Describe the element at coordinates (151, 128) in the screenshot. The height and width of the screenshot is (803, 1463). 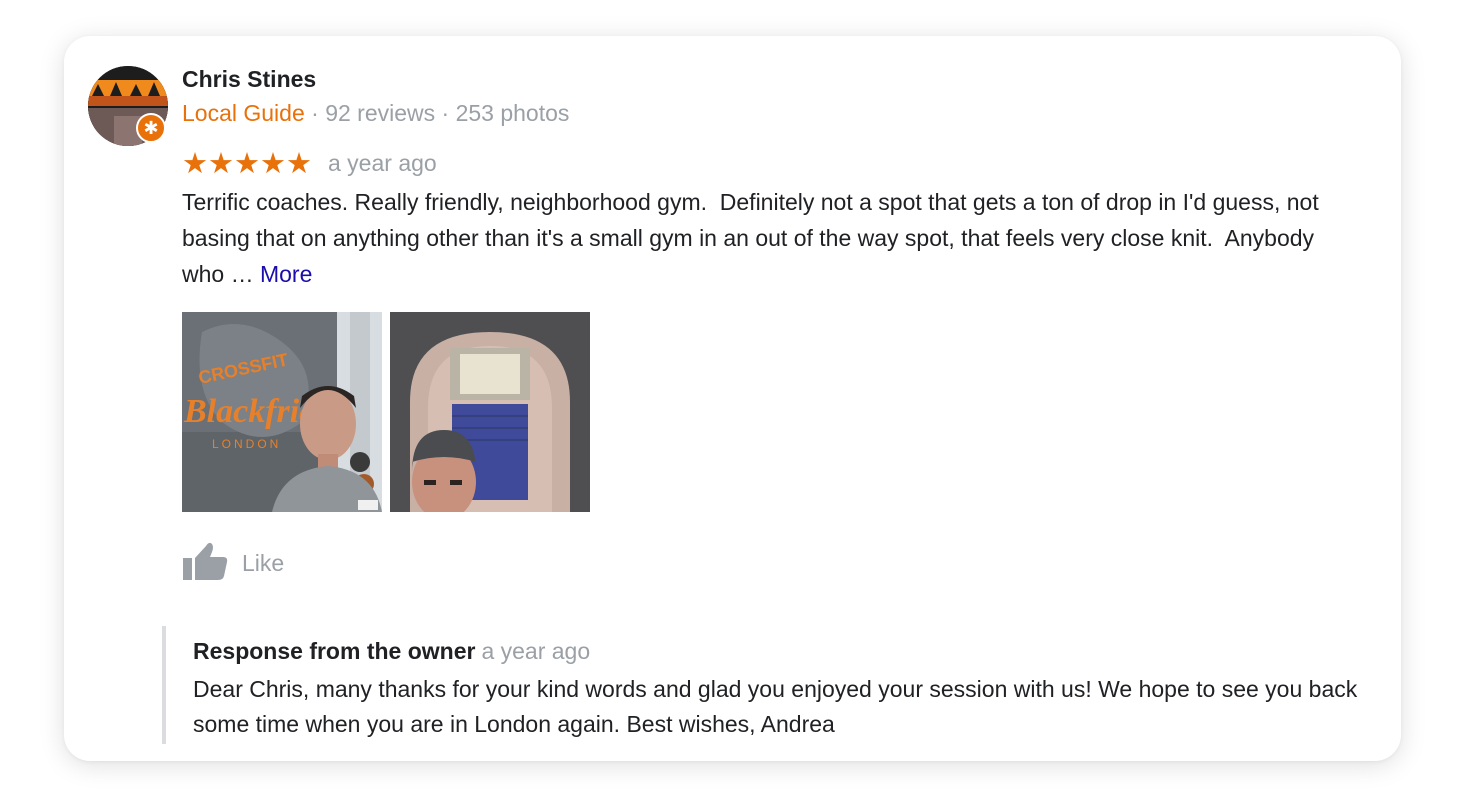
I see `local-guide-star-icon: ✱` at that location.